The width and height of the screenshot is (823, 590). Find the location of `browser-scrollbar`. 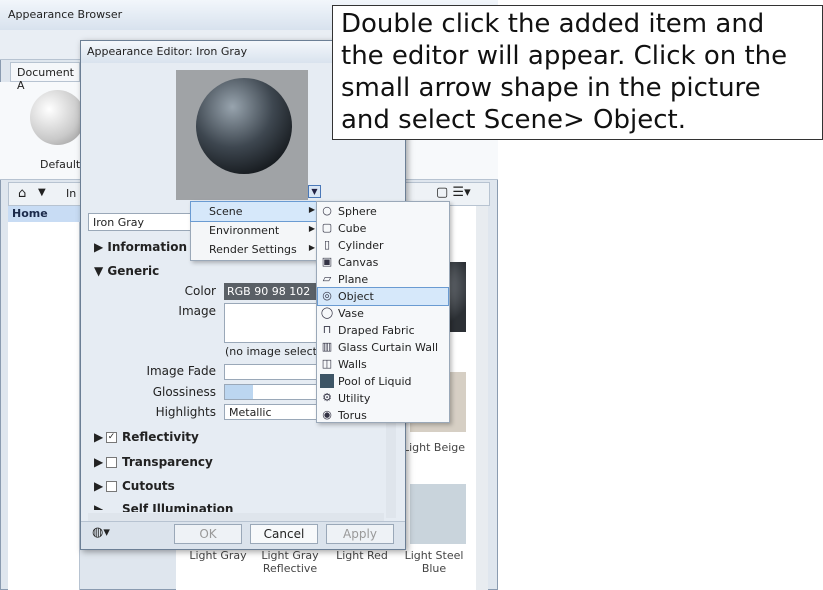

browser-scrollbar is located at coordinates (482, 398).